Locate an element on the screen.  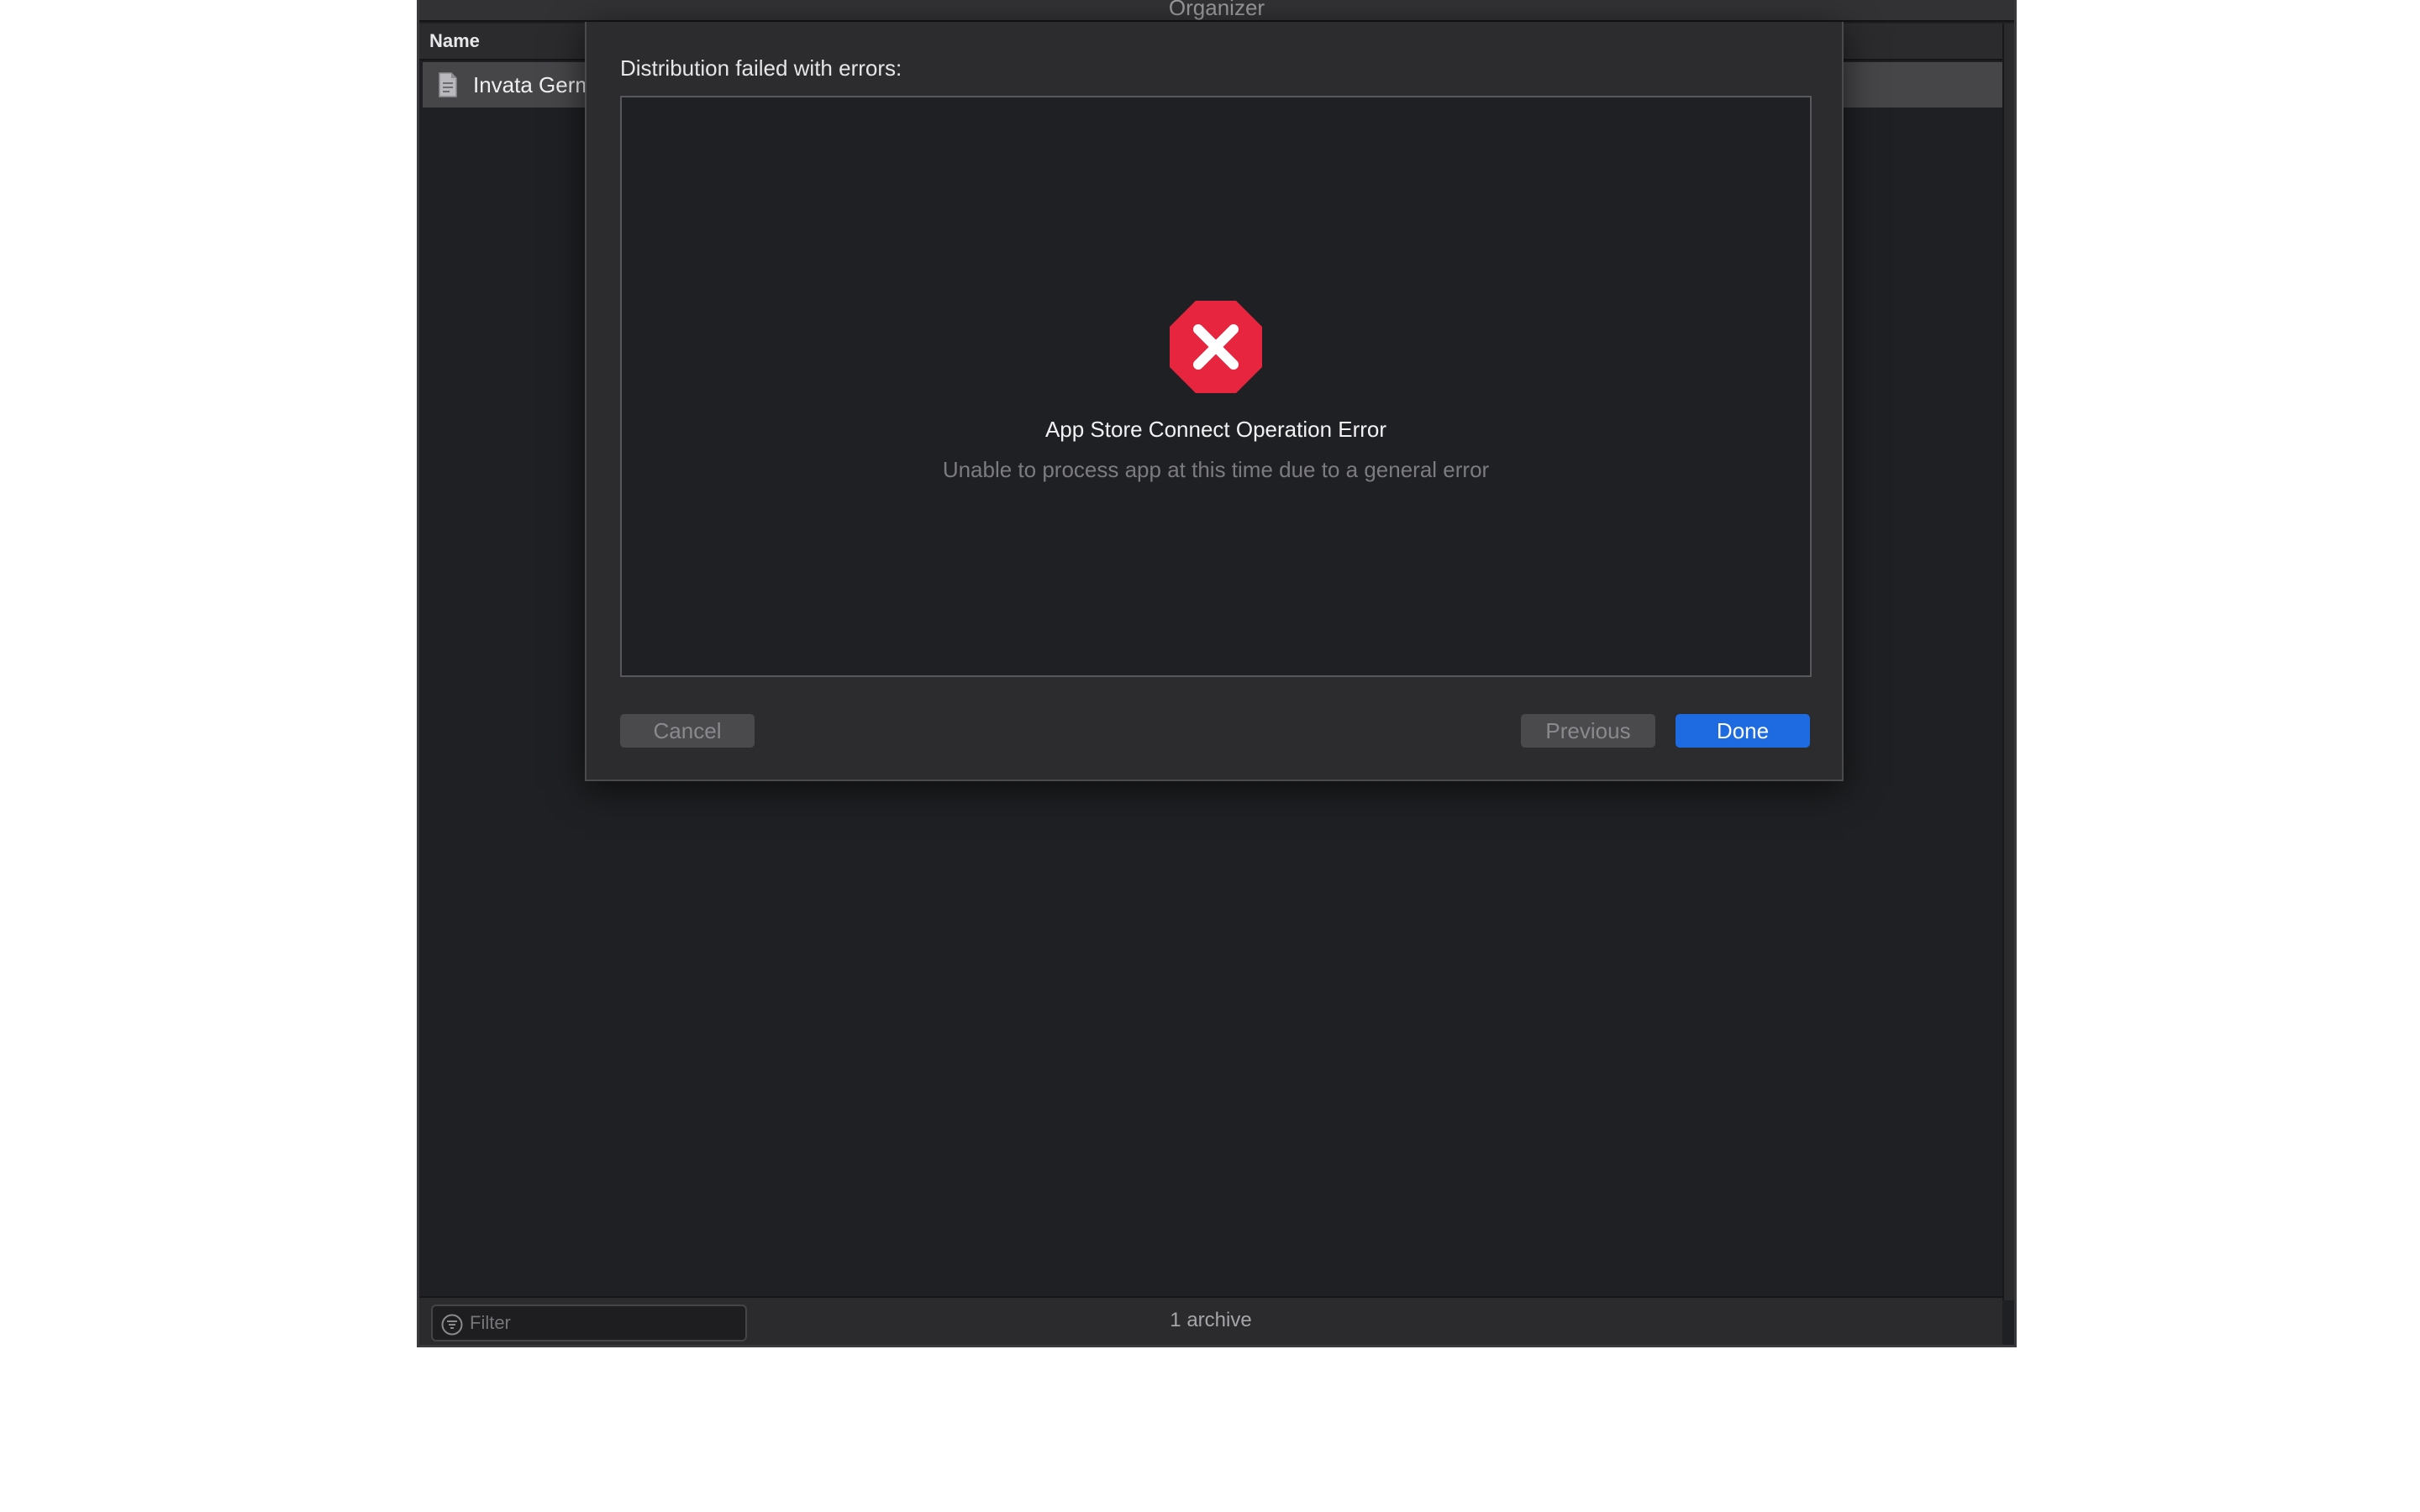
previous-button: Previous is located at coordinates (1588, 731).